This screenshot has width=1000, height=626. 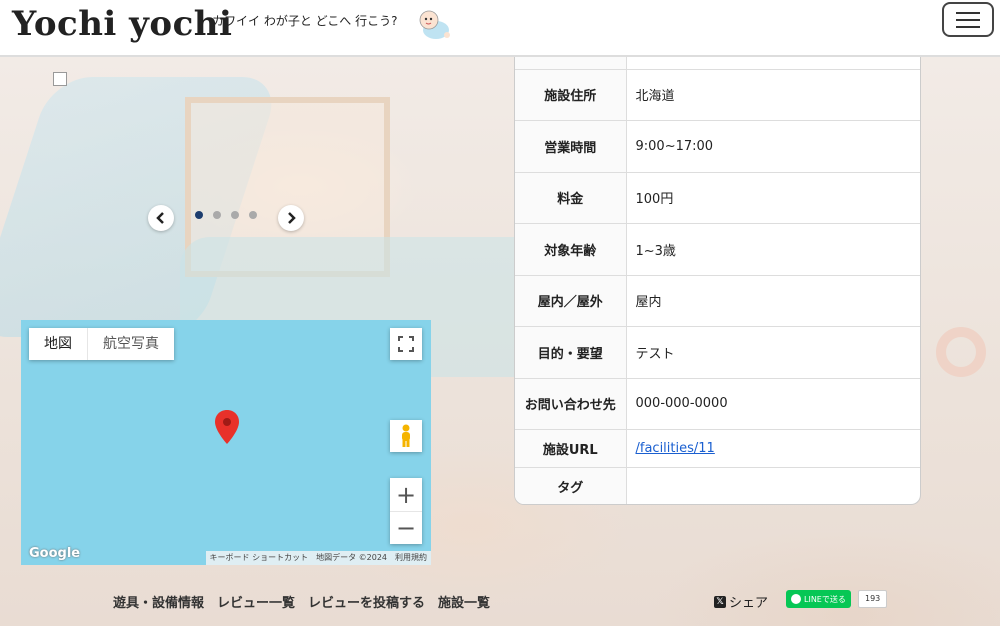 What do you see at coordinates (158, 601) in the screenshot?
I see `nav-equipment-info-link: 遊具・設備情報` at bounding box center [158, 601].